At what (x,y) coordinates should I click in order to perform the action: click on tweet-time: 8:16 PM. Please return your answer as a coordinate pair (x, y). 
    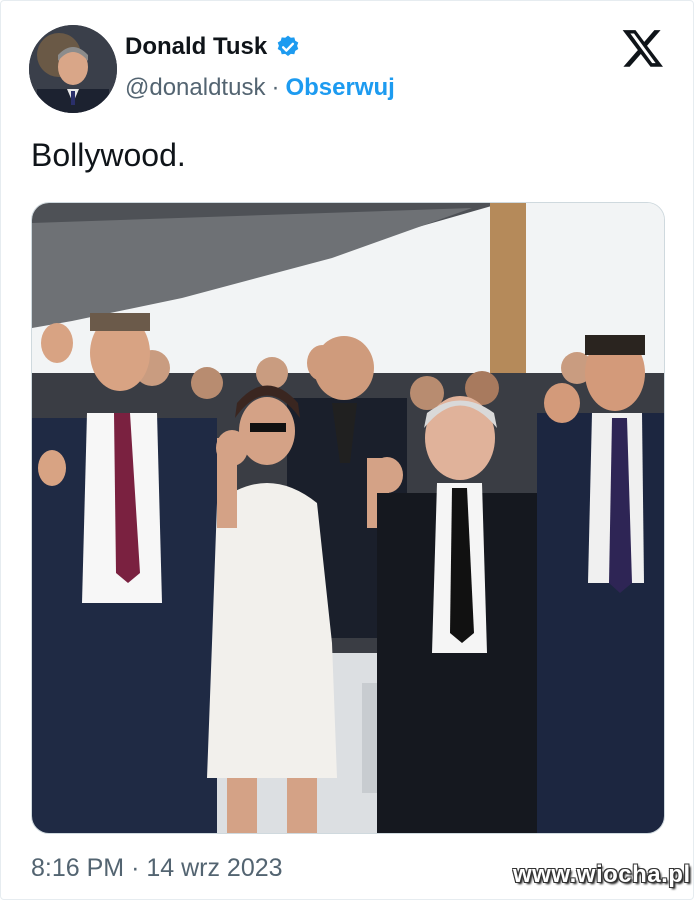
    Looking at the image, I should click on (78, 868).